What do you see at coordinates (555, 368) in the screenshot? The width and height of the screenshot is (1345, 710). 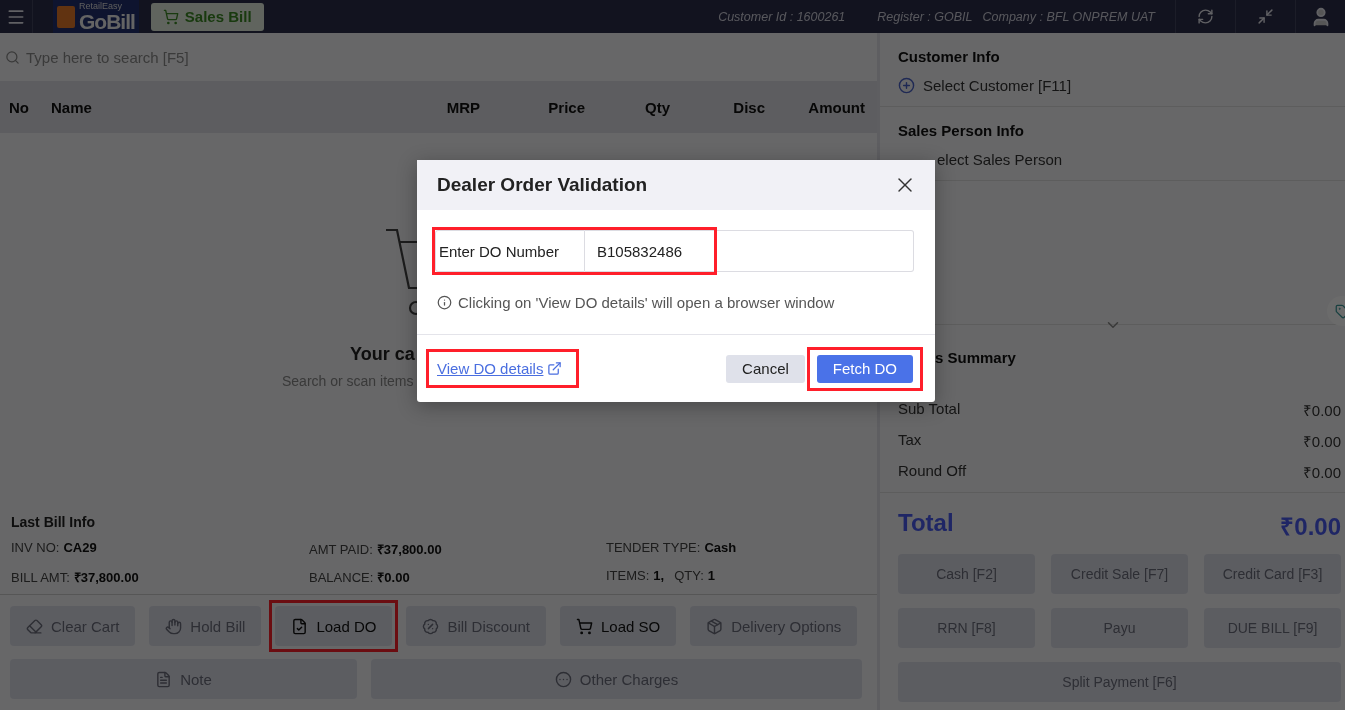 I see `external-link-icon` at bounding box center [555, 368].